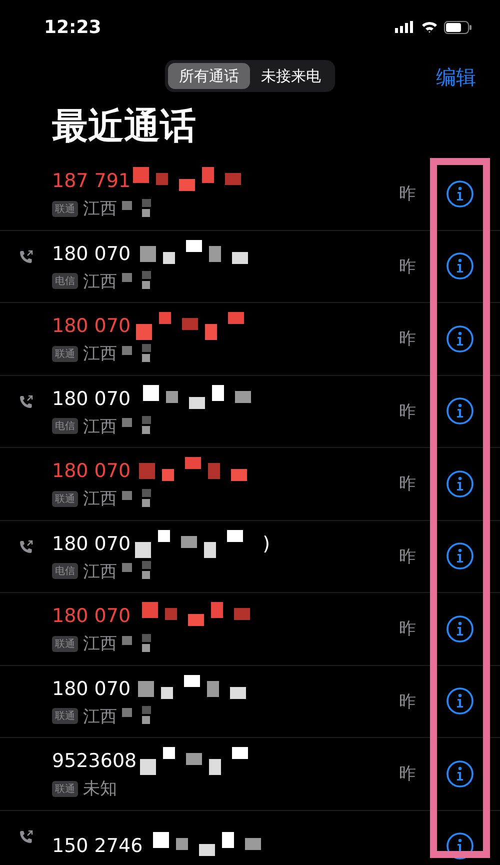 This screenshot has width=500, height=865. Describe the element at coordinates (91, 181) in the screenshot. I see `phone-number: 187 791` at that location.